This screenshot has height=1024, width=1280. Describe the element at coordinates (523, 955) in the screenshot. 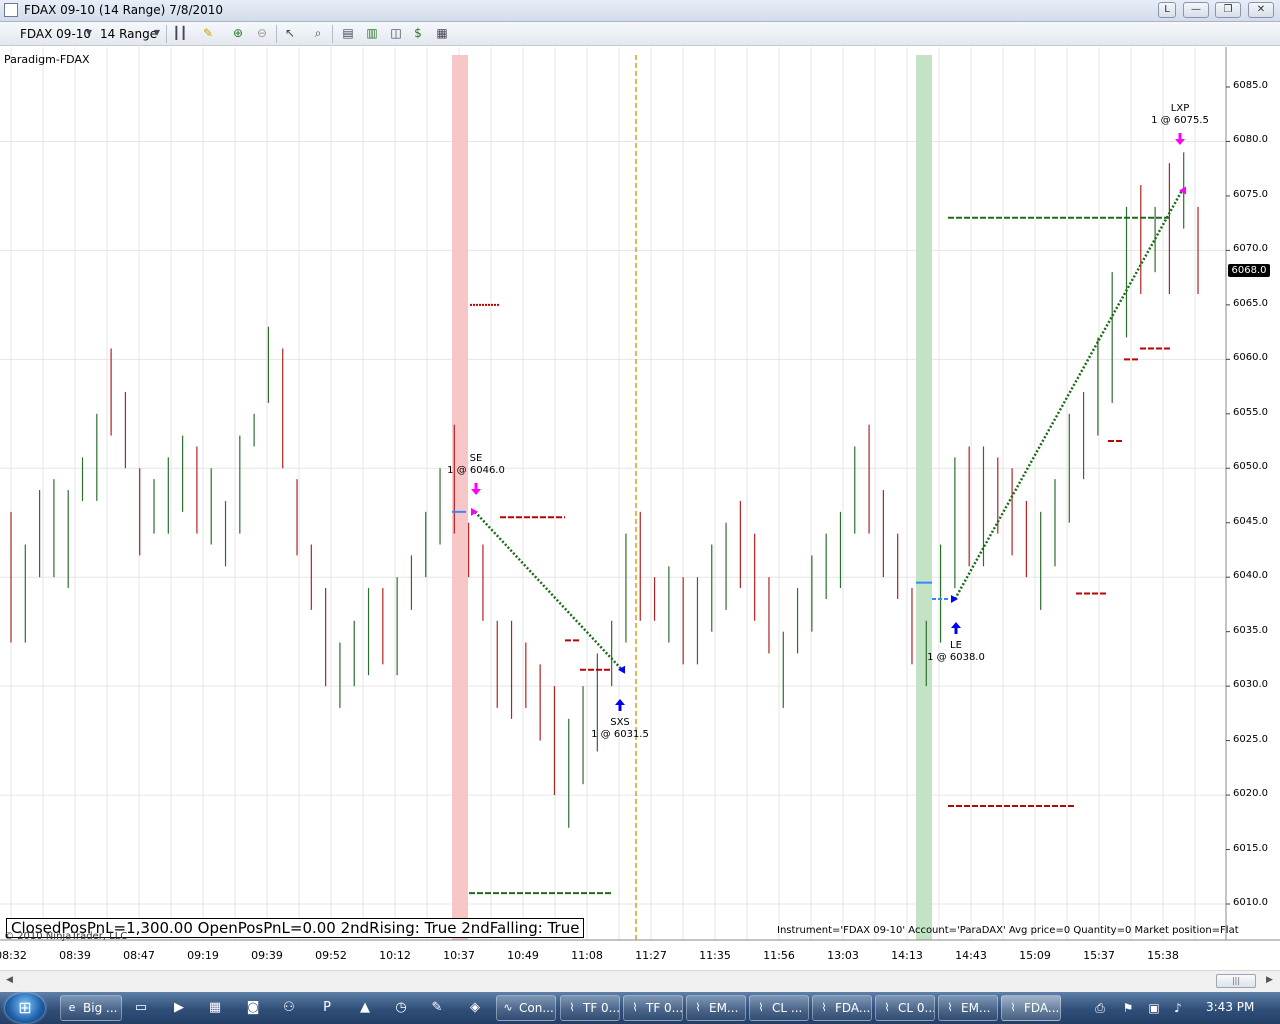

I see `time-axis-label: 10:49` at that location.